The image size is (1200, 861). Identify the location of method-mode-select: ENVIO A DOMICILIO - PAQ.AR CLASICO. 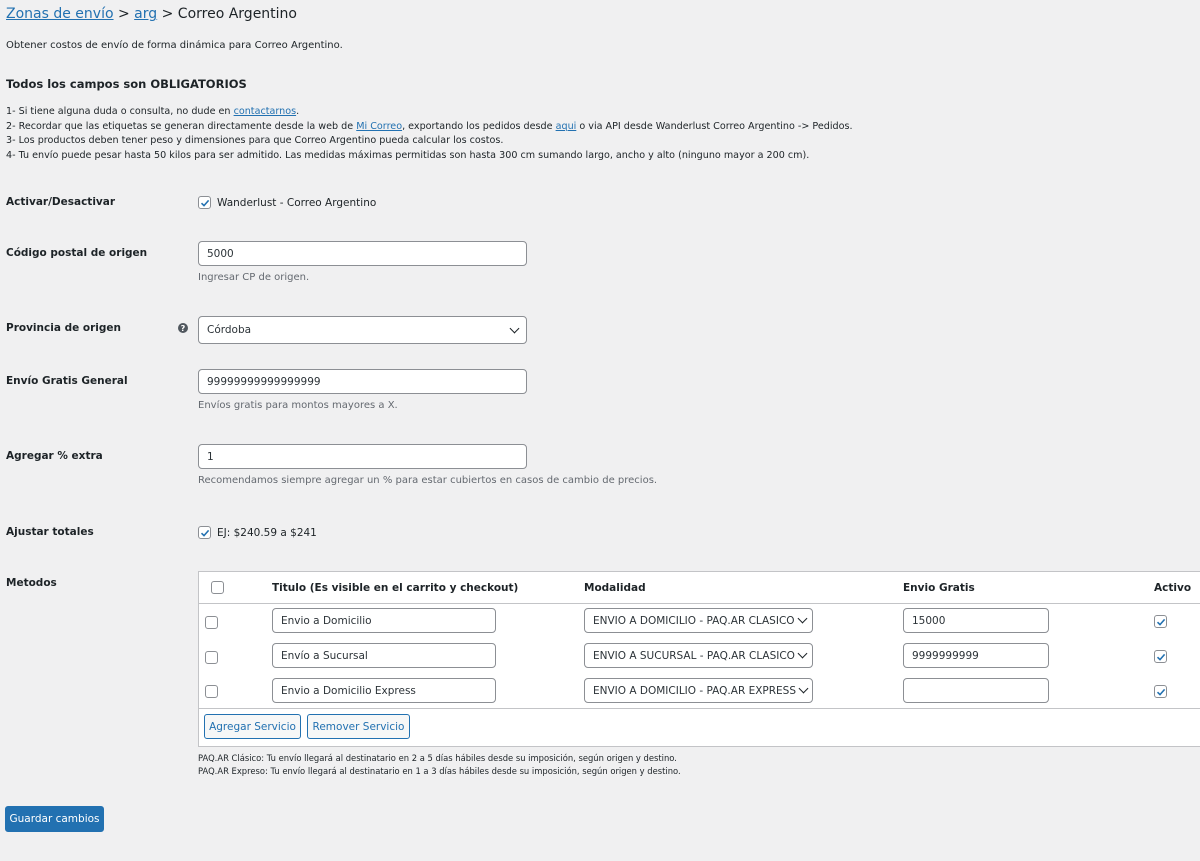
(698, 620).